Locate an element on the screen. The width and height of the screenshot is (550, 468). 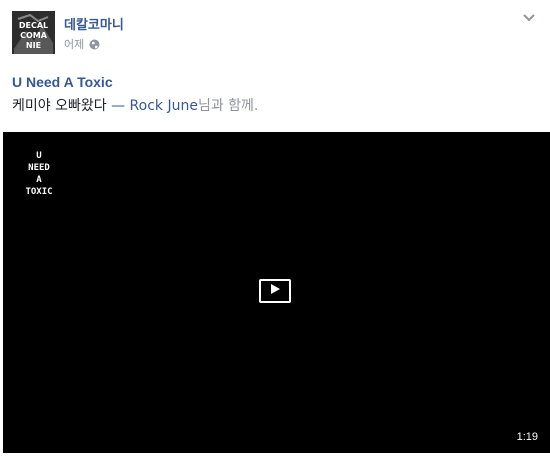
post-timestamp: 어제 is located at coordinates (74, 44).